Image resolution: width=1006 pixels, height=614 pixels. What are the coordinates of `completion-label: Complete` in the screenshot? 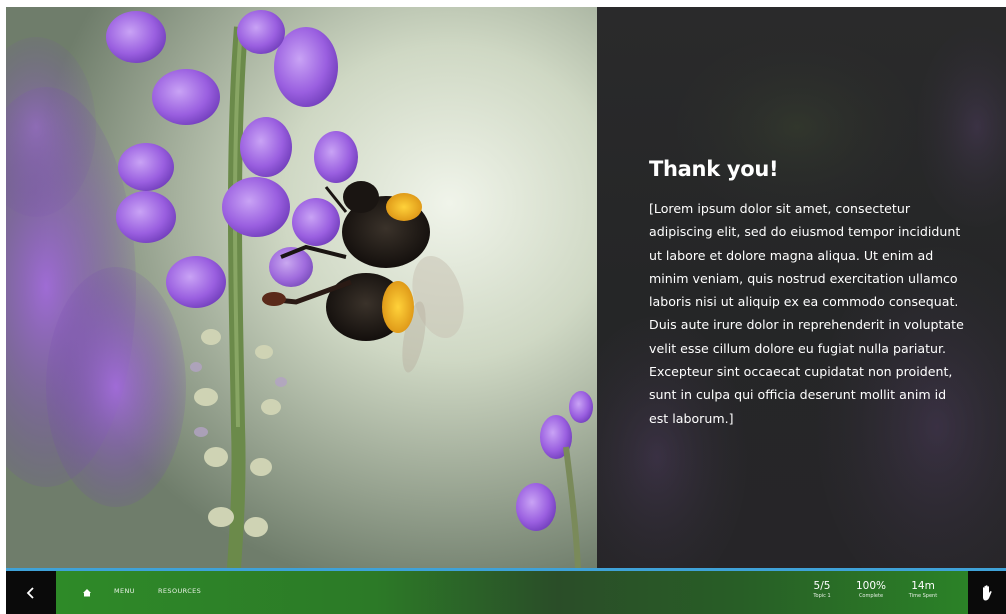 It's located at (871, 596).